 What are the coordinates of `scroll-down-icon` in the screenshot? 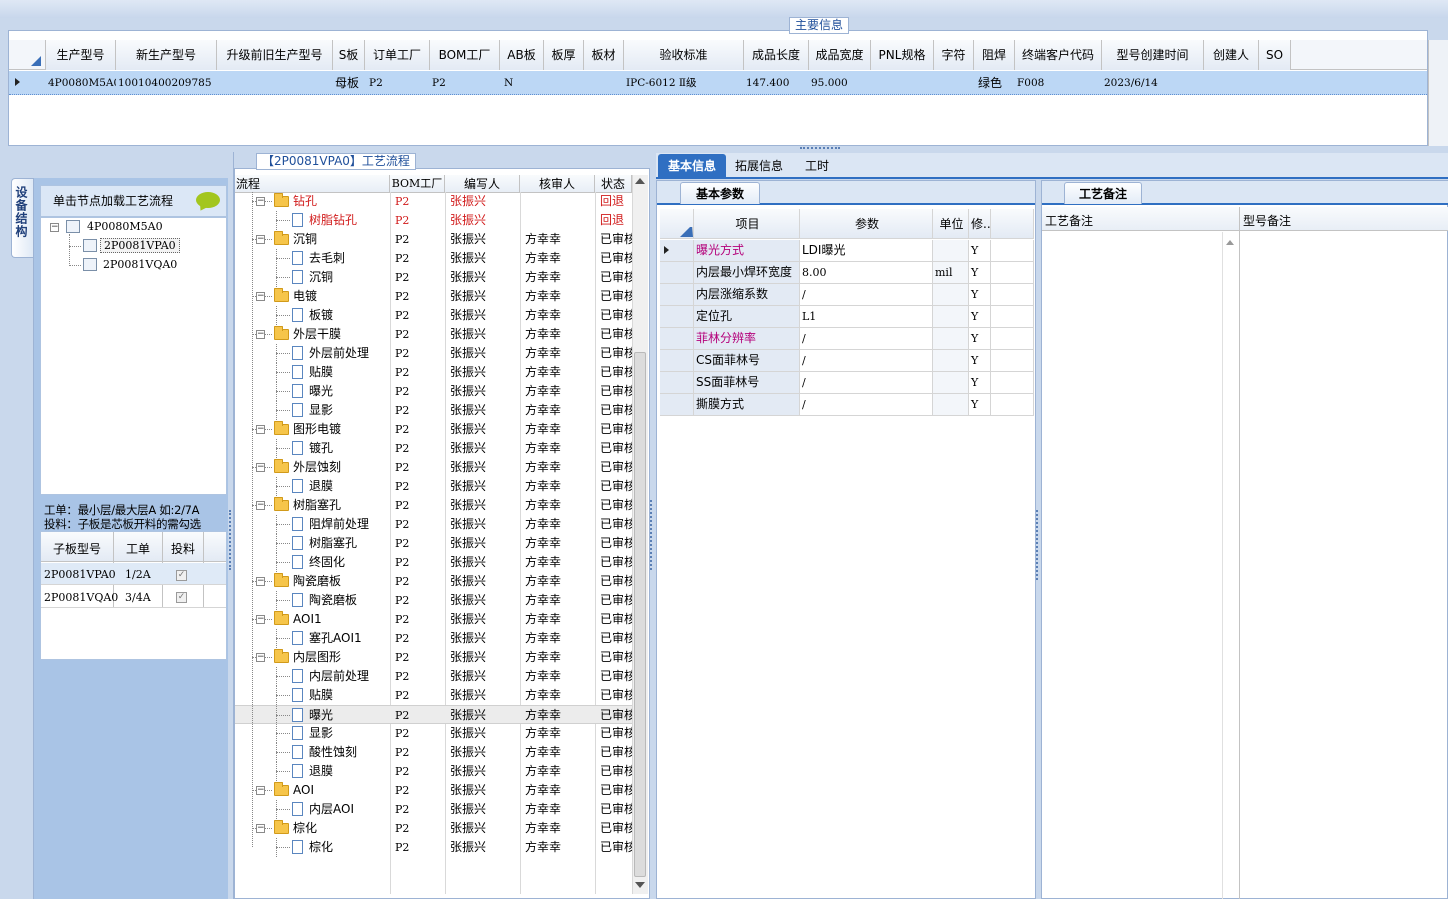 It's located at (640, 885).